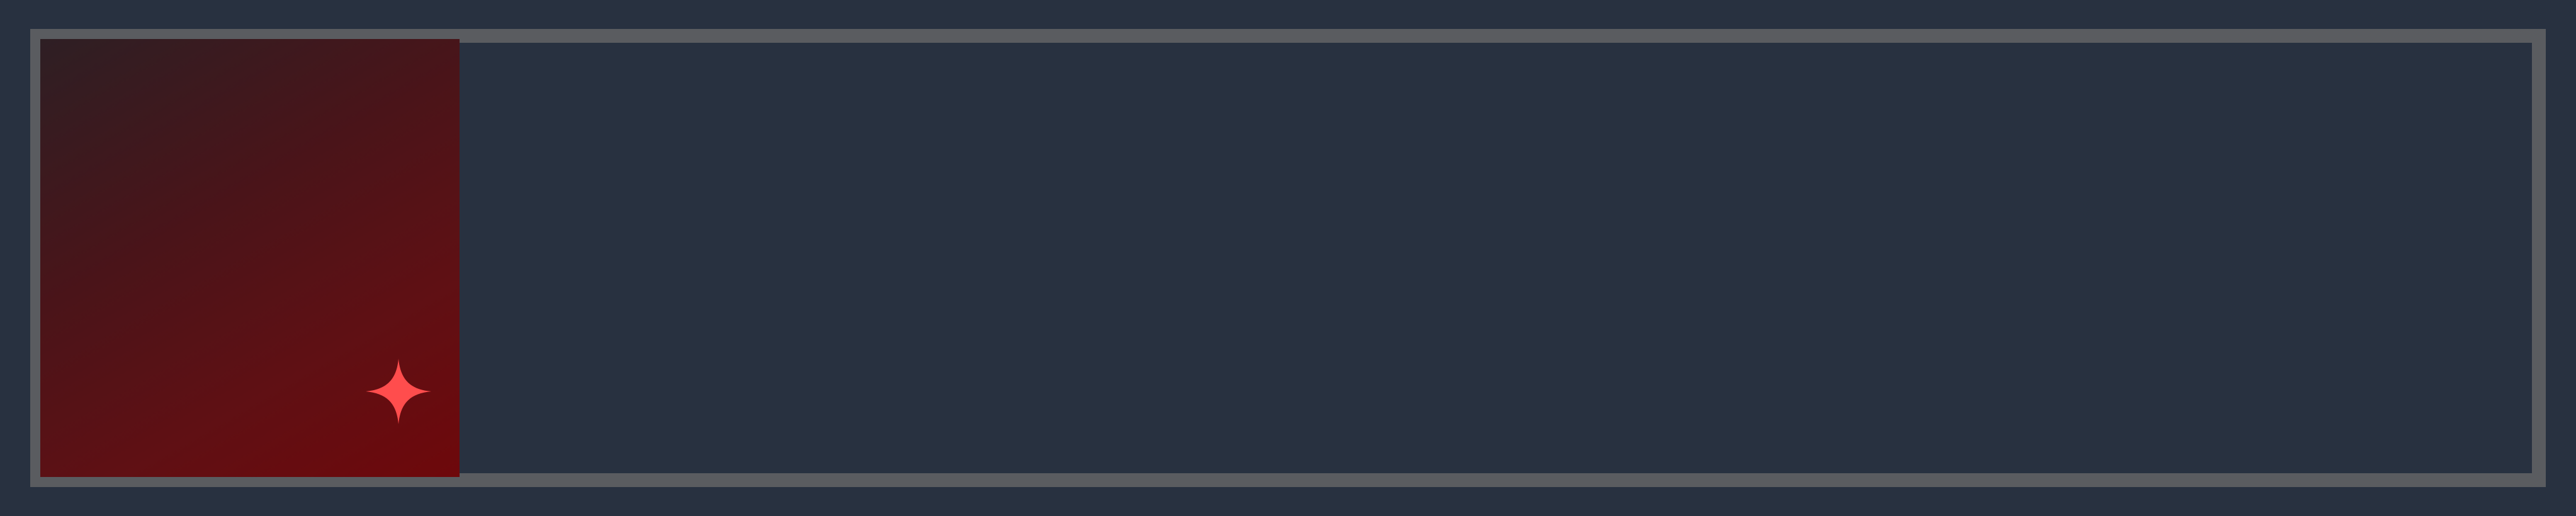 This screenshot has height=516, width=2576. Describe the element at coordinates (250, 258) in the screenshot. I see `progress-fill` at that location.